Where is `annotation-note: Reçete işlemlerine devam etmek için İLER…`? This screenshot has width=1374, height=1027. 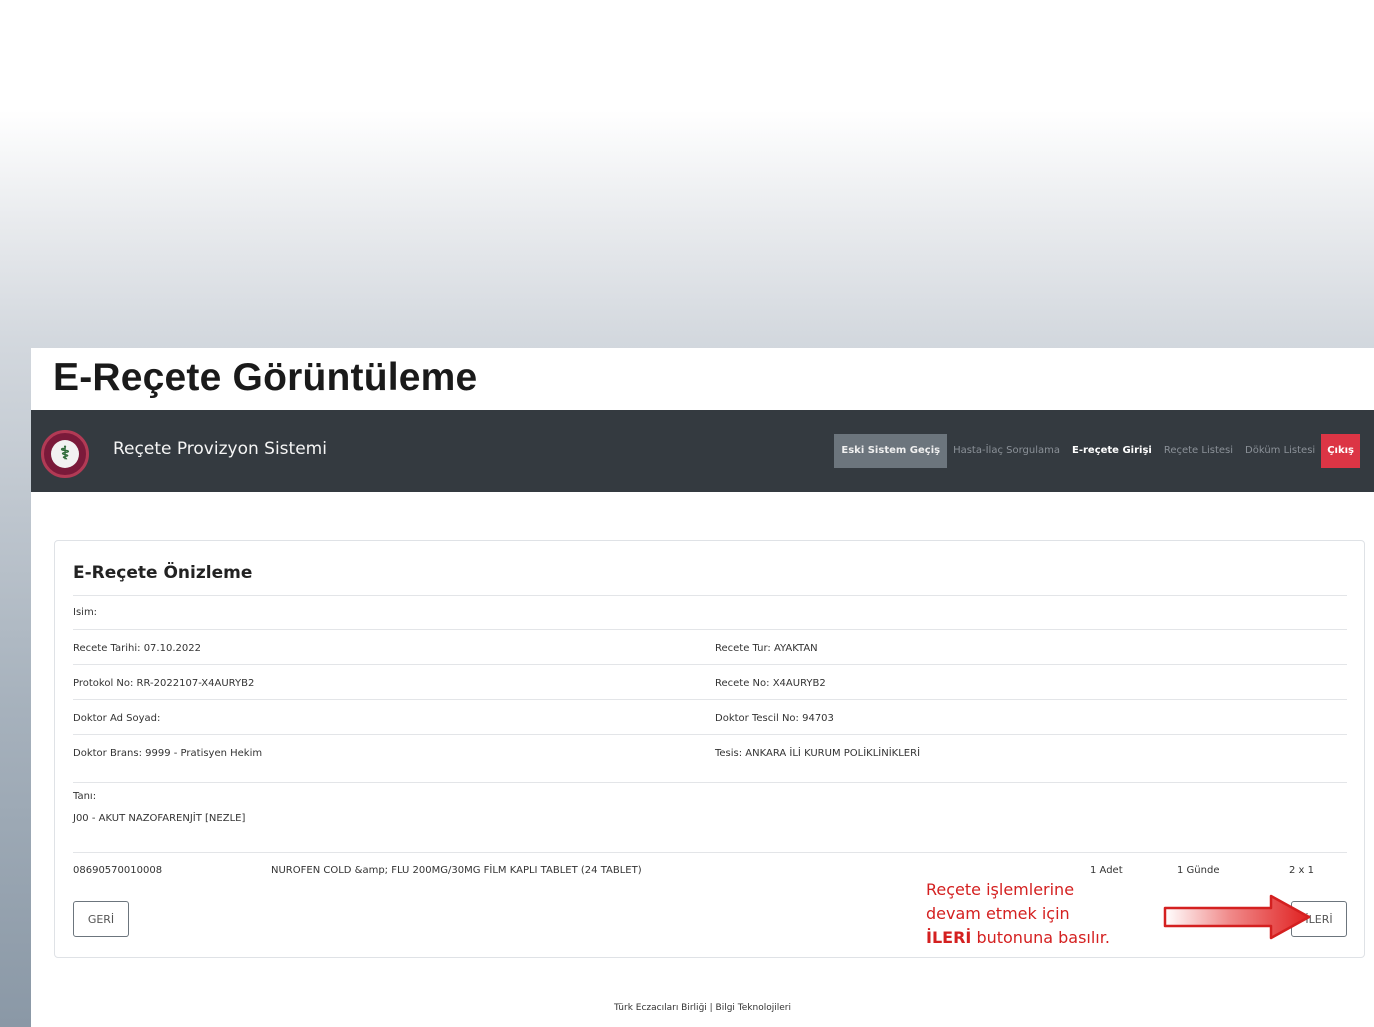 annotation-note: Reçete işlemlerine devam etmek için İLER… is located at coordinates (1056, 914).